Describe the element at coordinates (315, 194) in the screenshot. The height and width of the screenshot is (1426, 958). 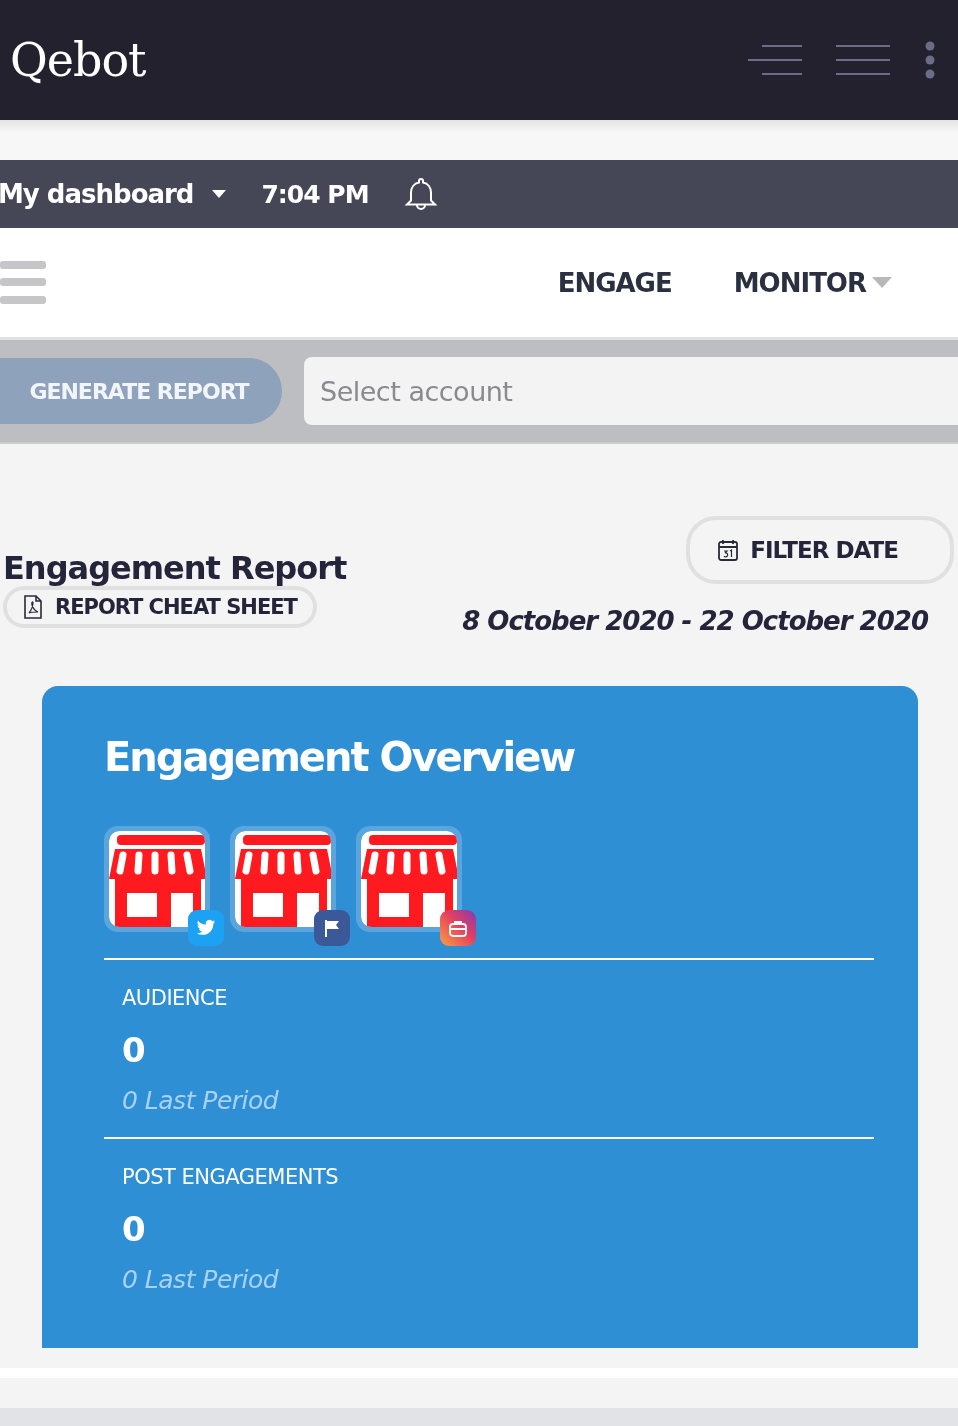
I see `clock-time: 7:04 PM` at that location.